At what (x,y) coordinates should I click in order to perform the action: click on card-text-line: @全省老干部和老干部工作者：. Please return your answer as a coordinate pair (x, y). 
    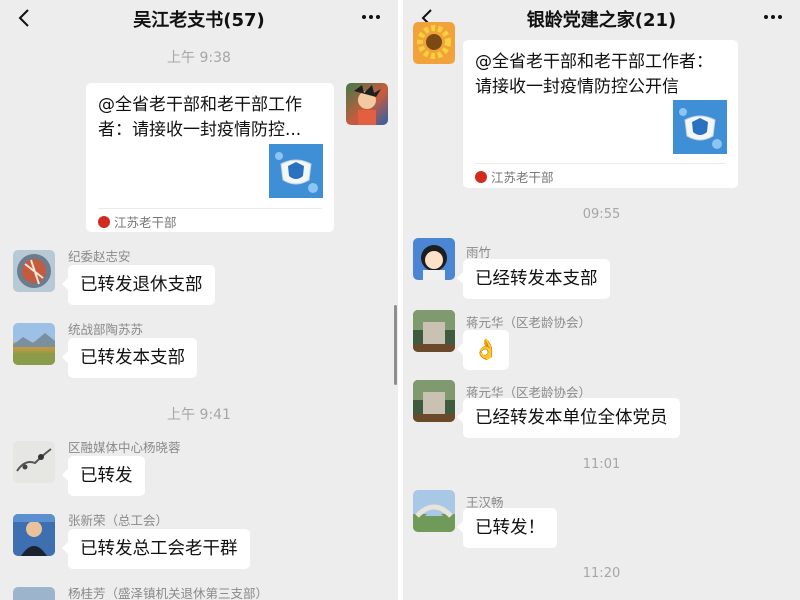
    Looking at the image, I should click on (594, 62).